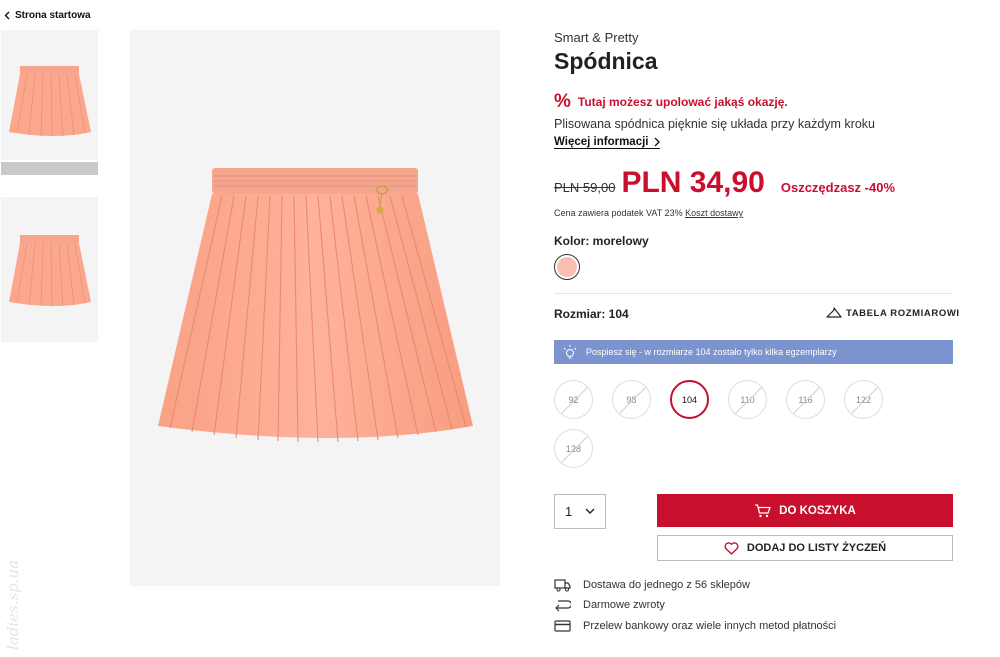 Image resolution: width=1000 pixels, height=657 pixels. I want to click on more-info-label: Więcej informacji, so click(601, 142).